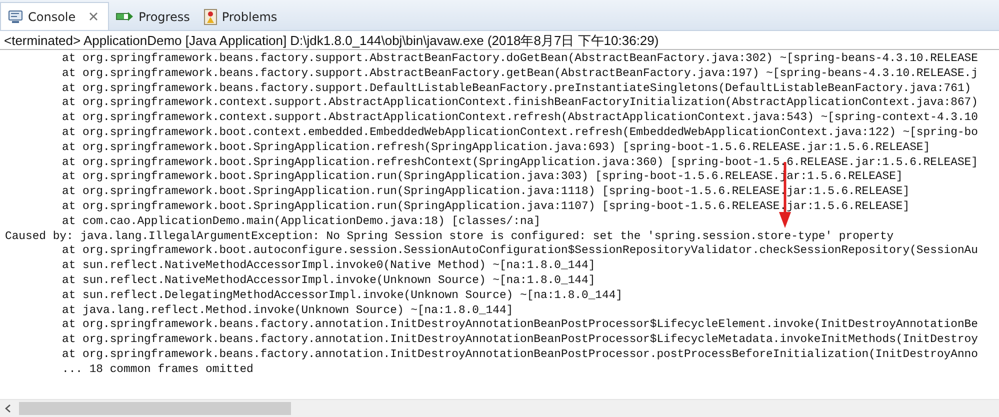 This screenshot has height=417, width=999. I want to click on console-line: at org.springframework.boot.SpringApplication.refresh(SpringApplication.java:693) [spring-boot-1.5.6.RELEASE.jar:1.5.6.RELEASE], so click(495, 148).